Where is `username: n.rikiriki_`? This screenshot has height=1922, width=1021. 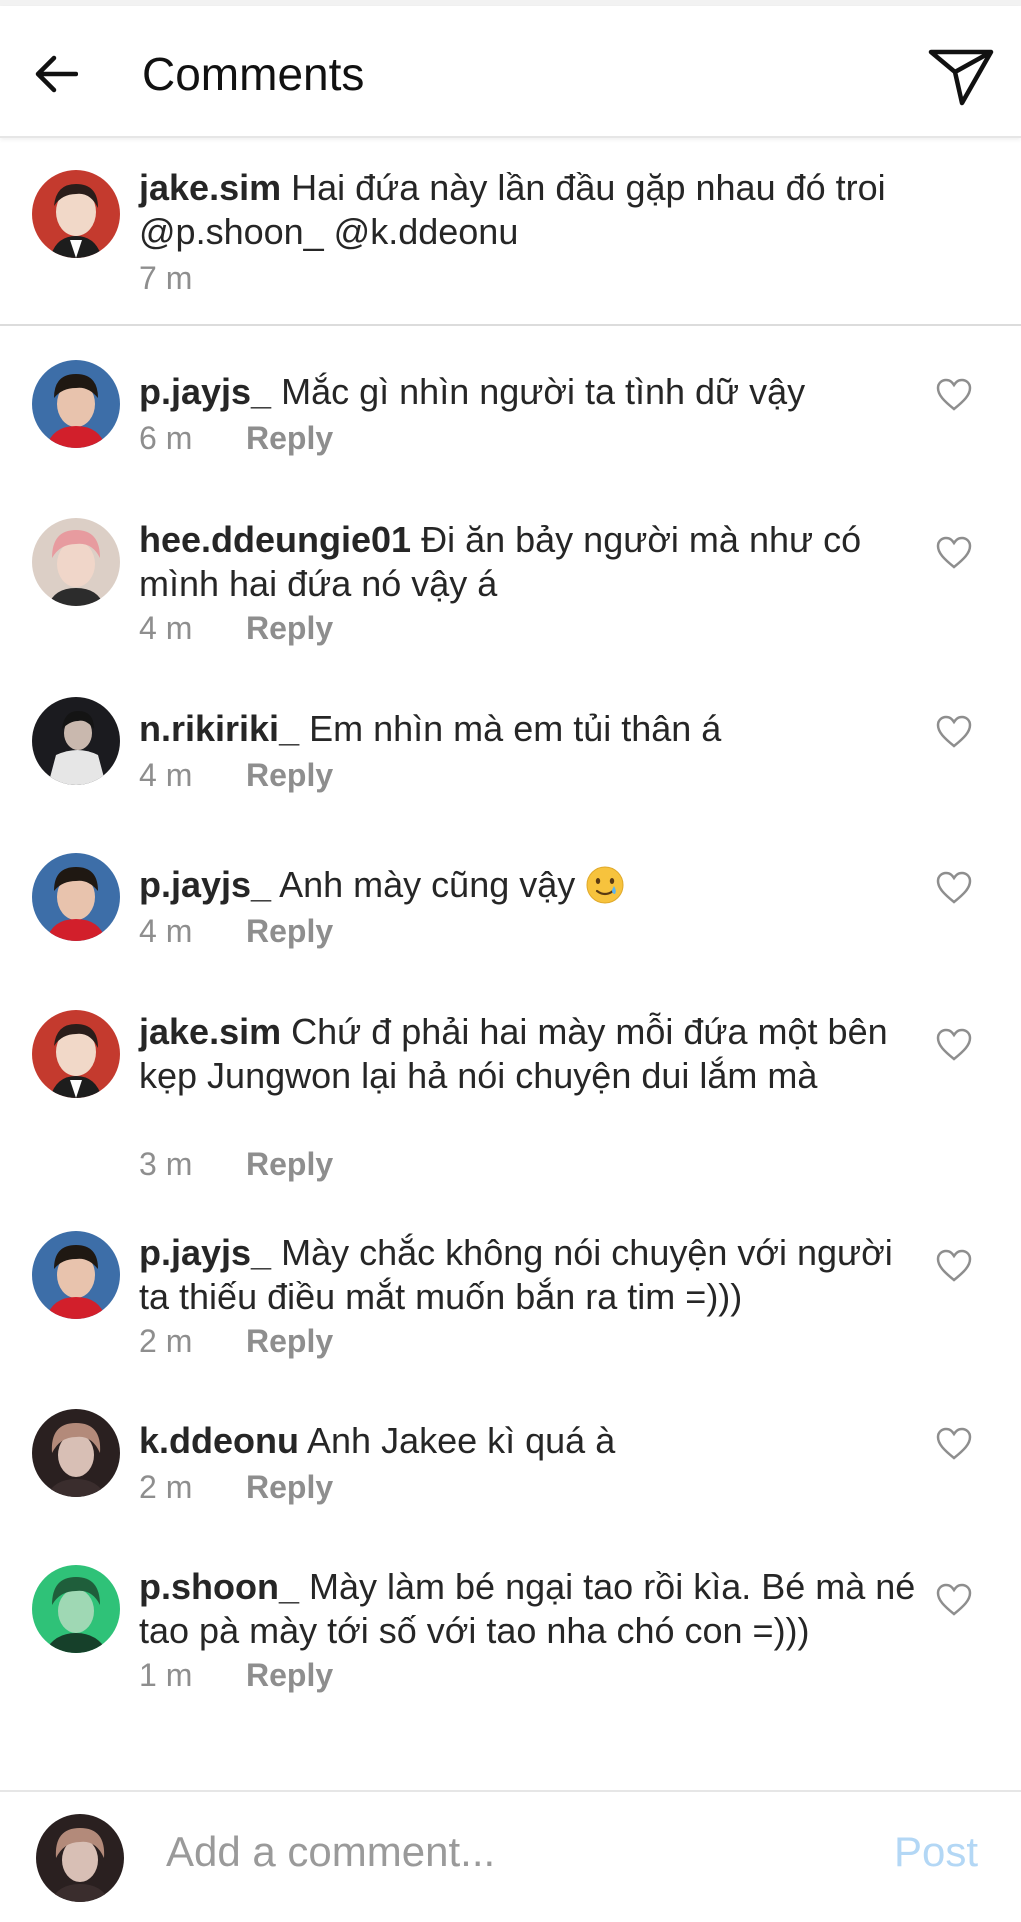 username: n.rikiriki_ is located at coordinates (219, 728).